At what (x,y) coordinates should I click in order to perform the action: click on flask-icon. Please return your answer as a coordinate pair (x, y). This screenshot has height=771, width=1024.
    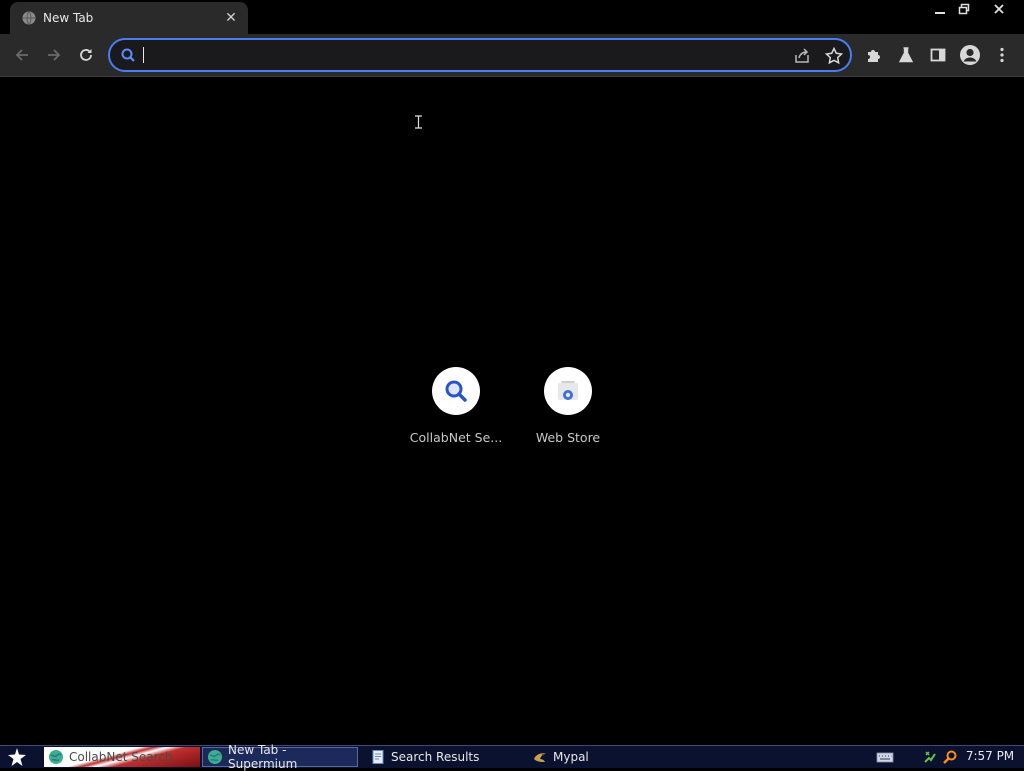
    Looking at the image, I should click on (906, 55).